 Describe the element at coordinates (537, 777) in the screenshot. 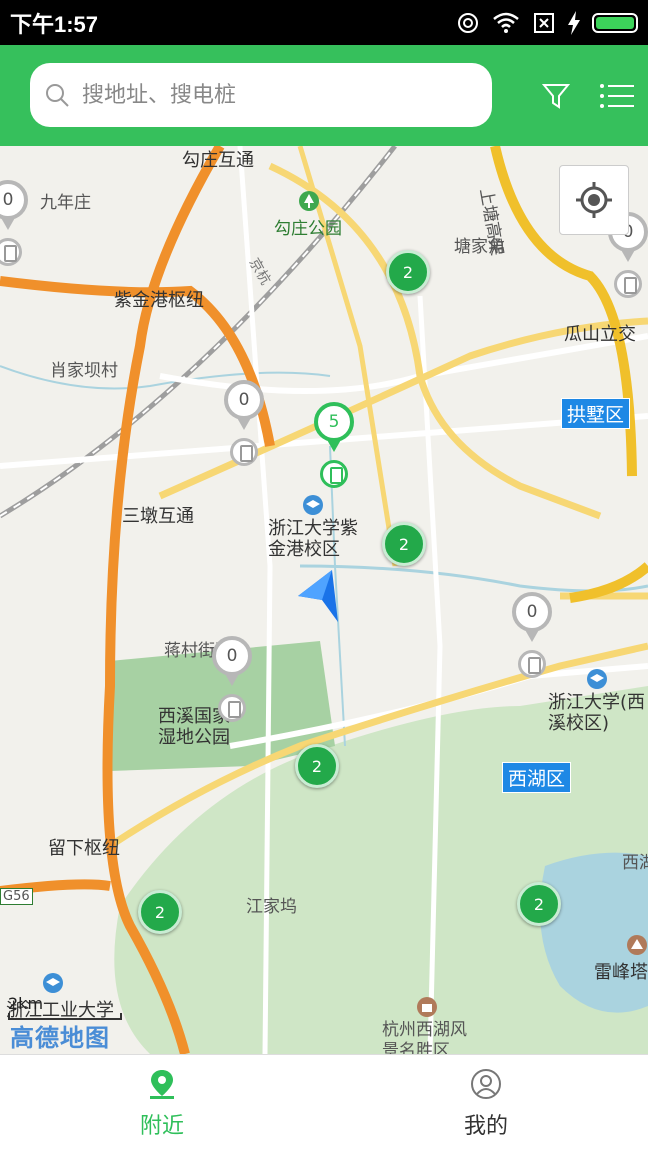

I see `map-label-xihu-district: 西湖区` at that location.